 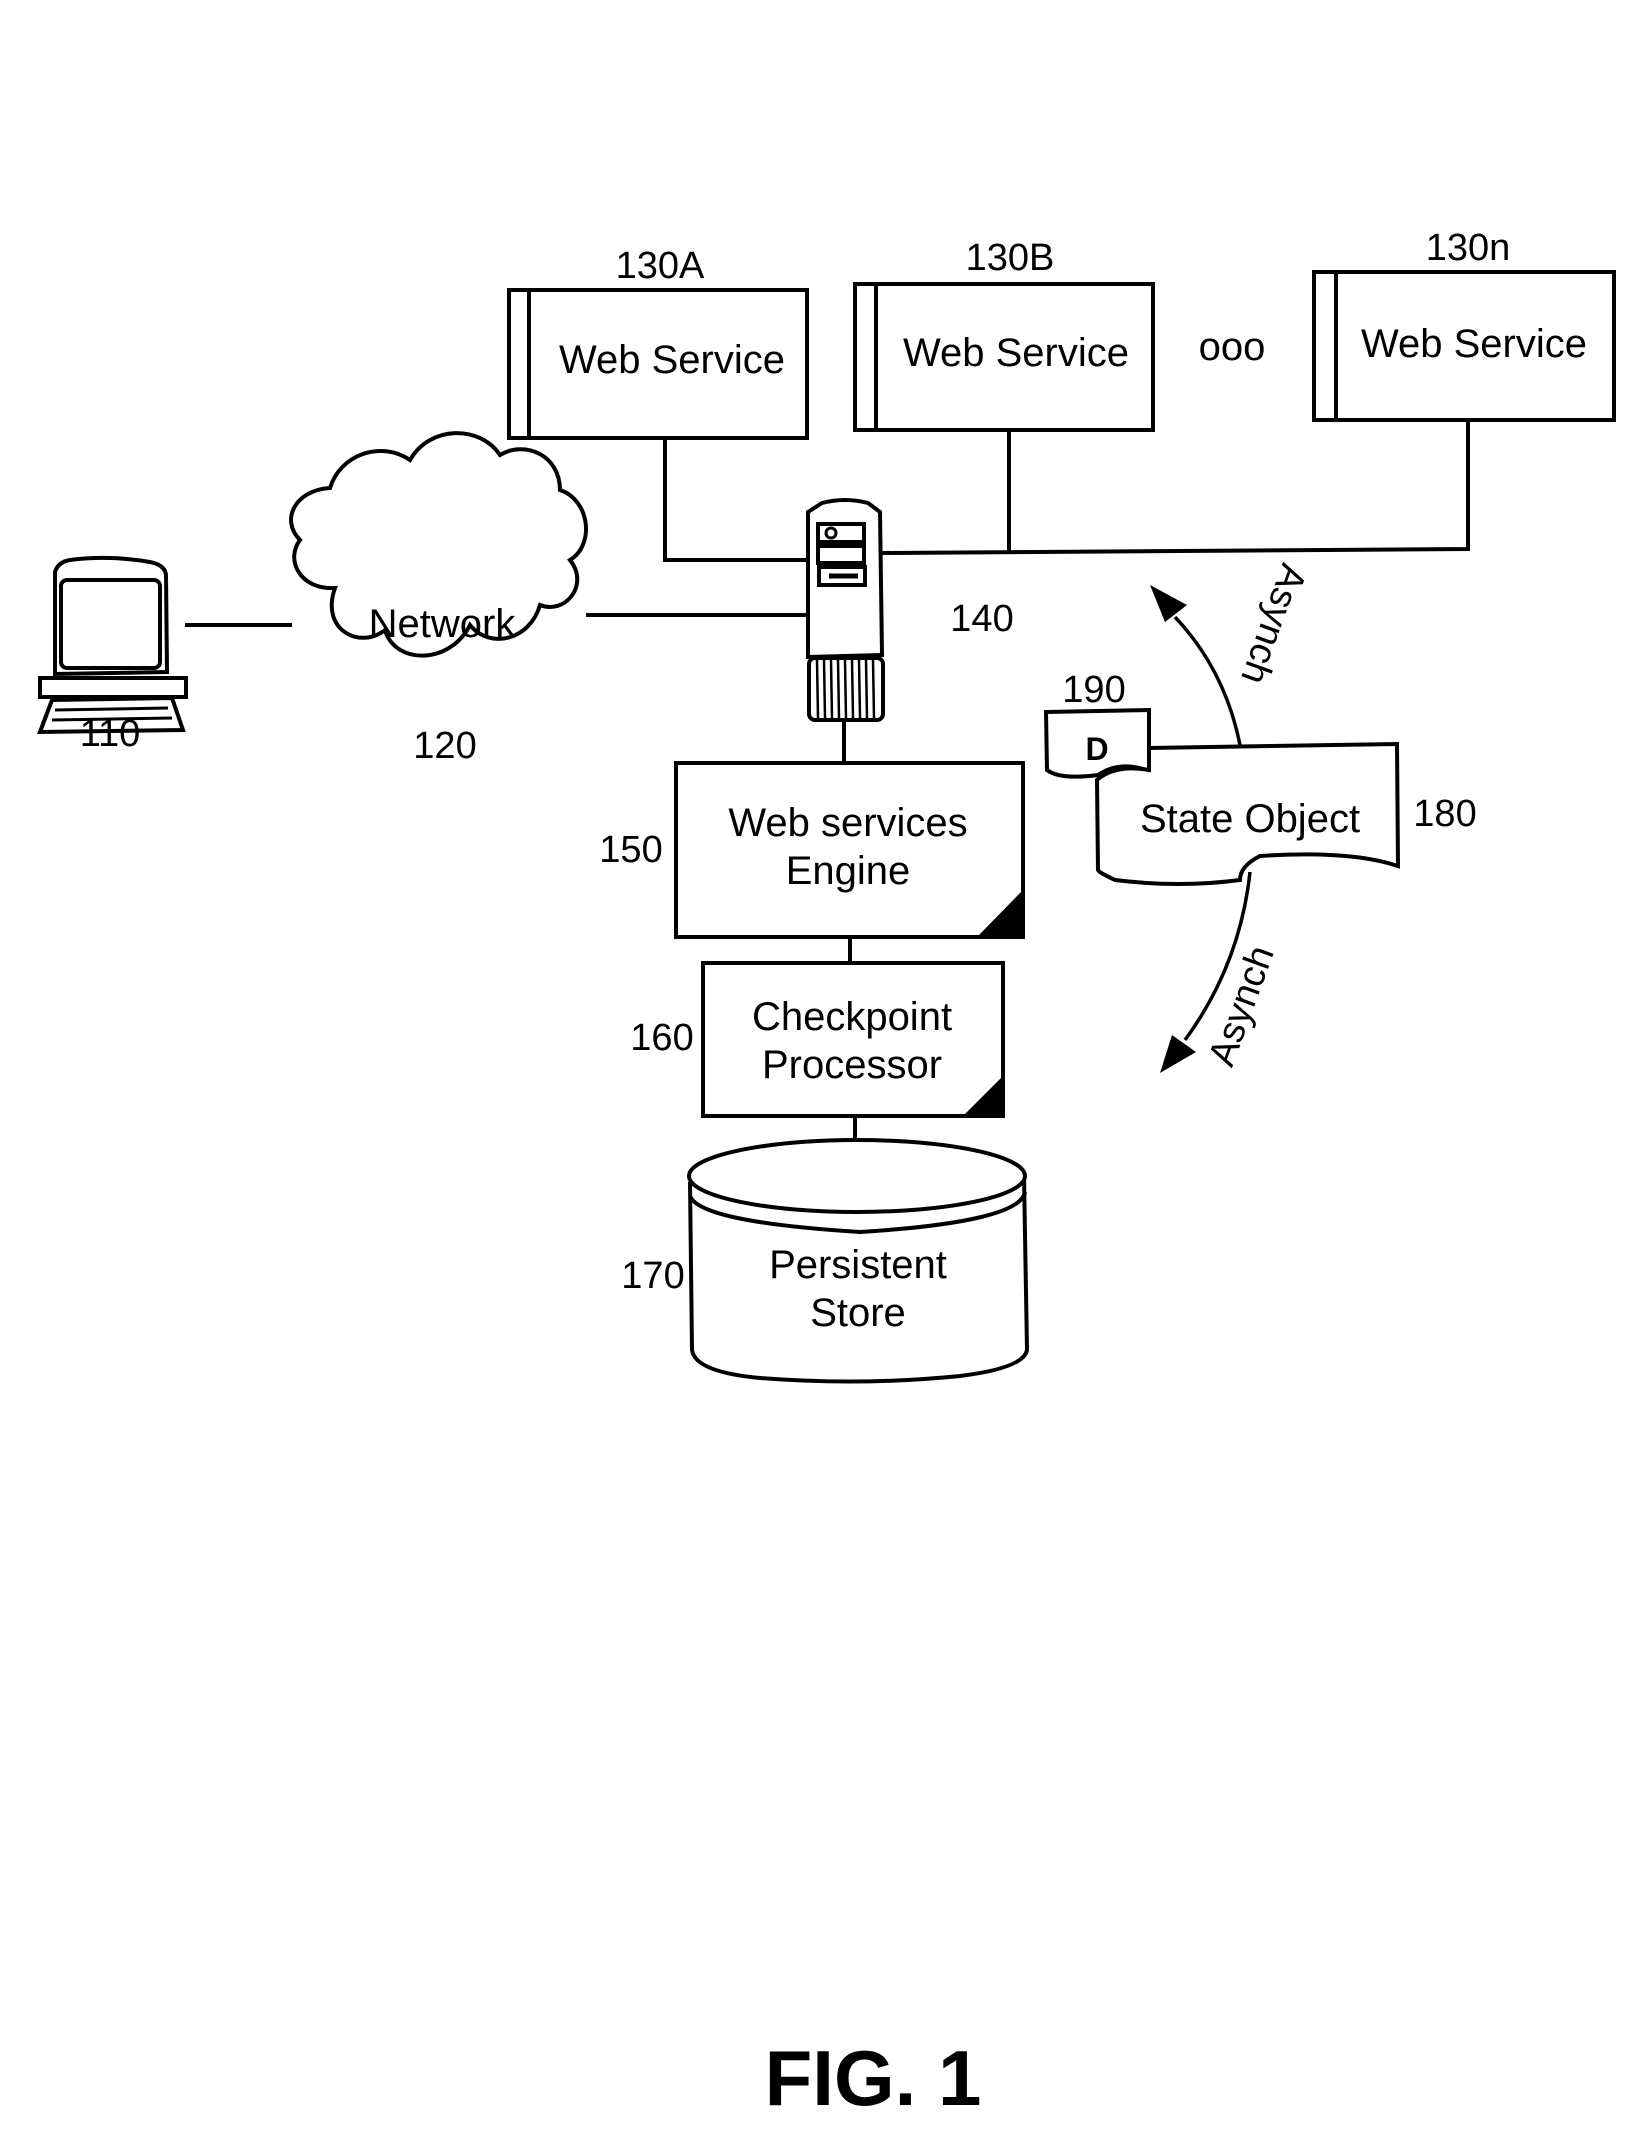 What do you see at coordinates (1273, 623) in the screenshot?
I see `asynch-label-upper: Asynch` at bounding box center [1273, 623].